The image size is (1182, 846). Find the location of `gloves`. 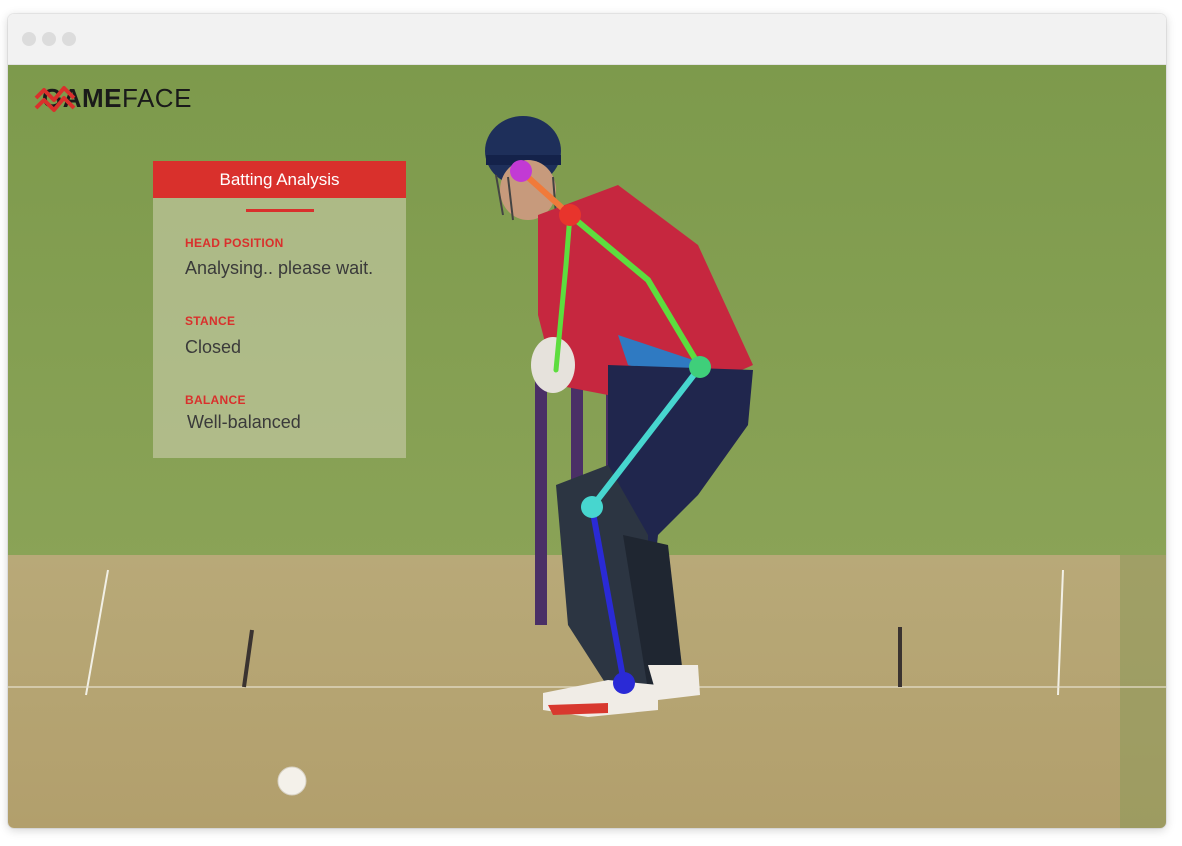

gloves is located at coordinates (553, 365).